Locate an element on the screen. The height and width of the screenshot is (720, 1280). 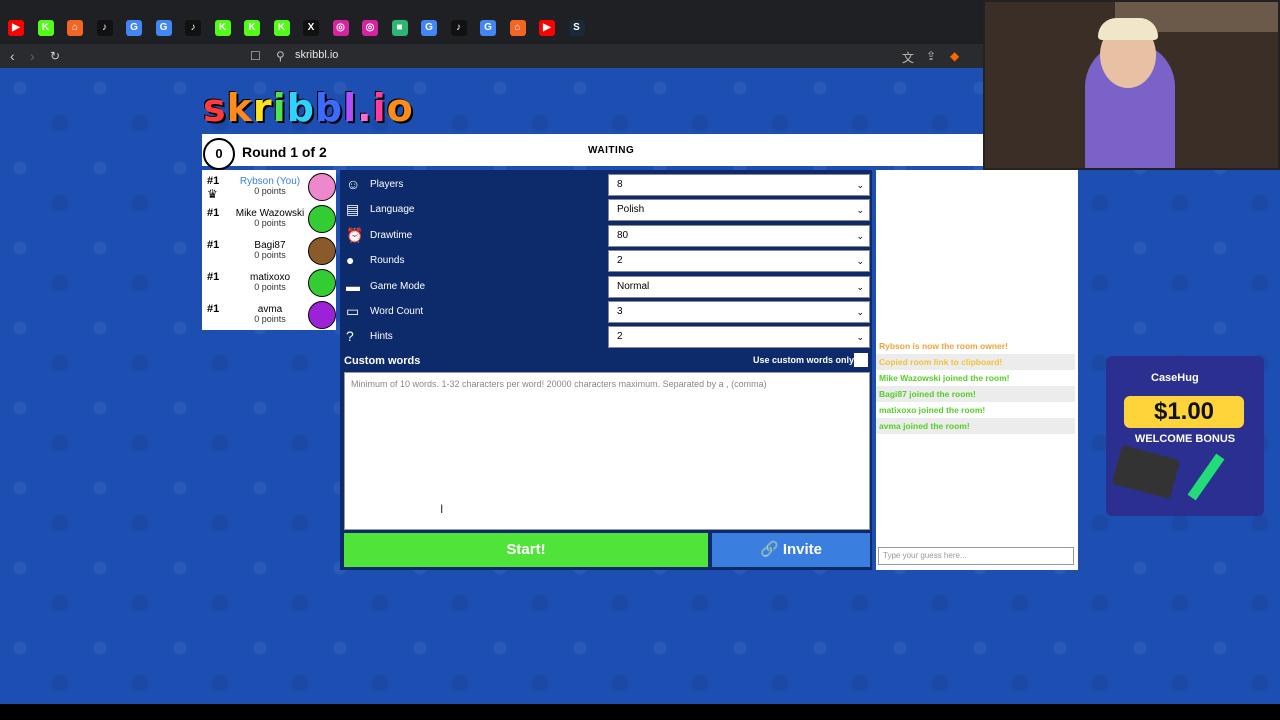
logo-letter: r is located at coordinates (262, 108).